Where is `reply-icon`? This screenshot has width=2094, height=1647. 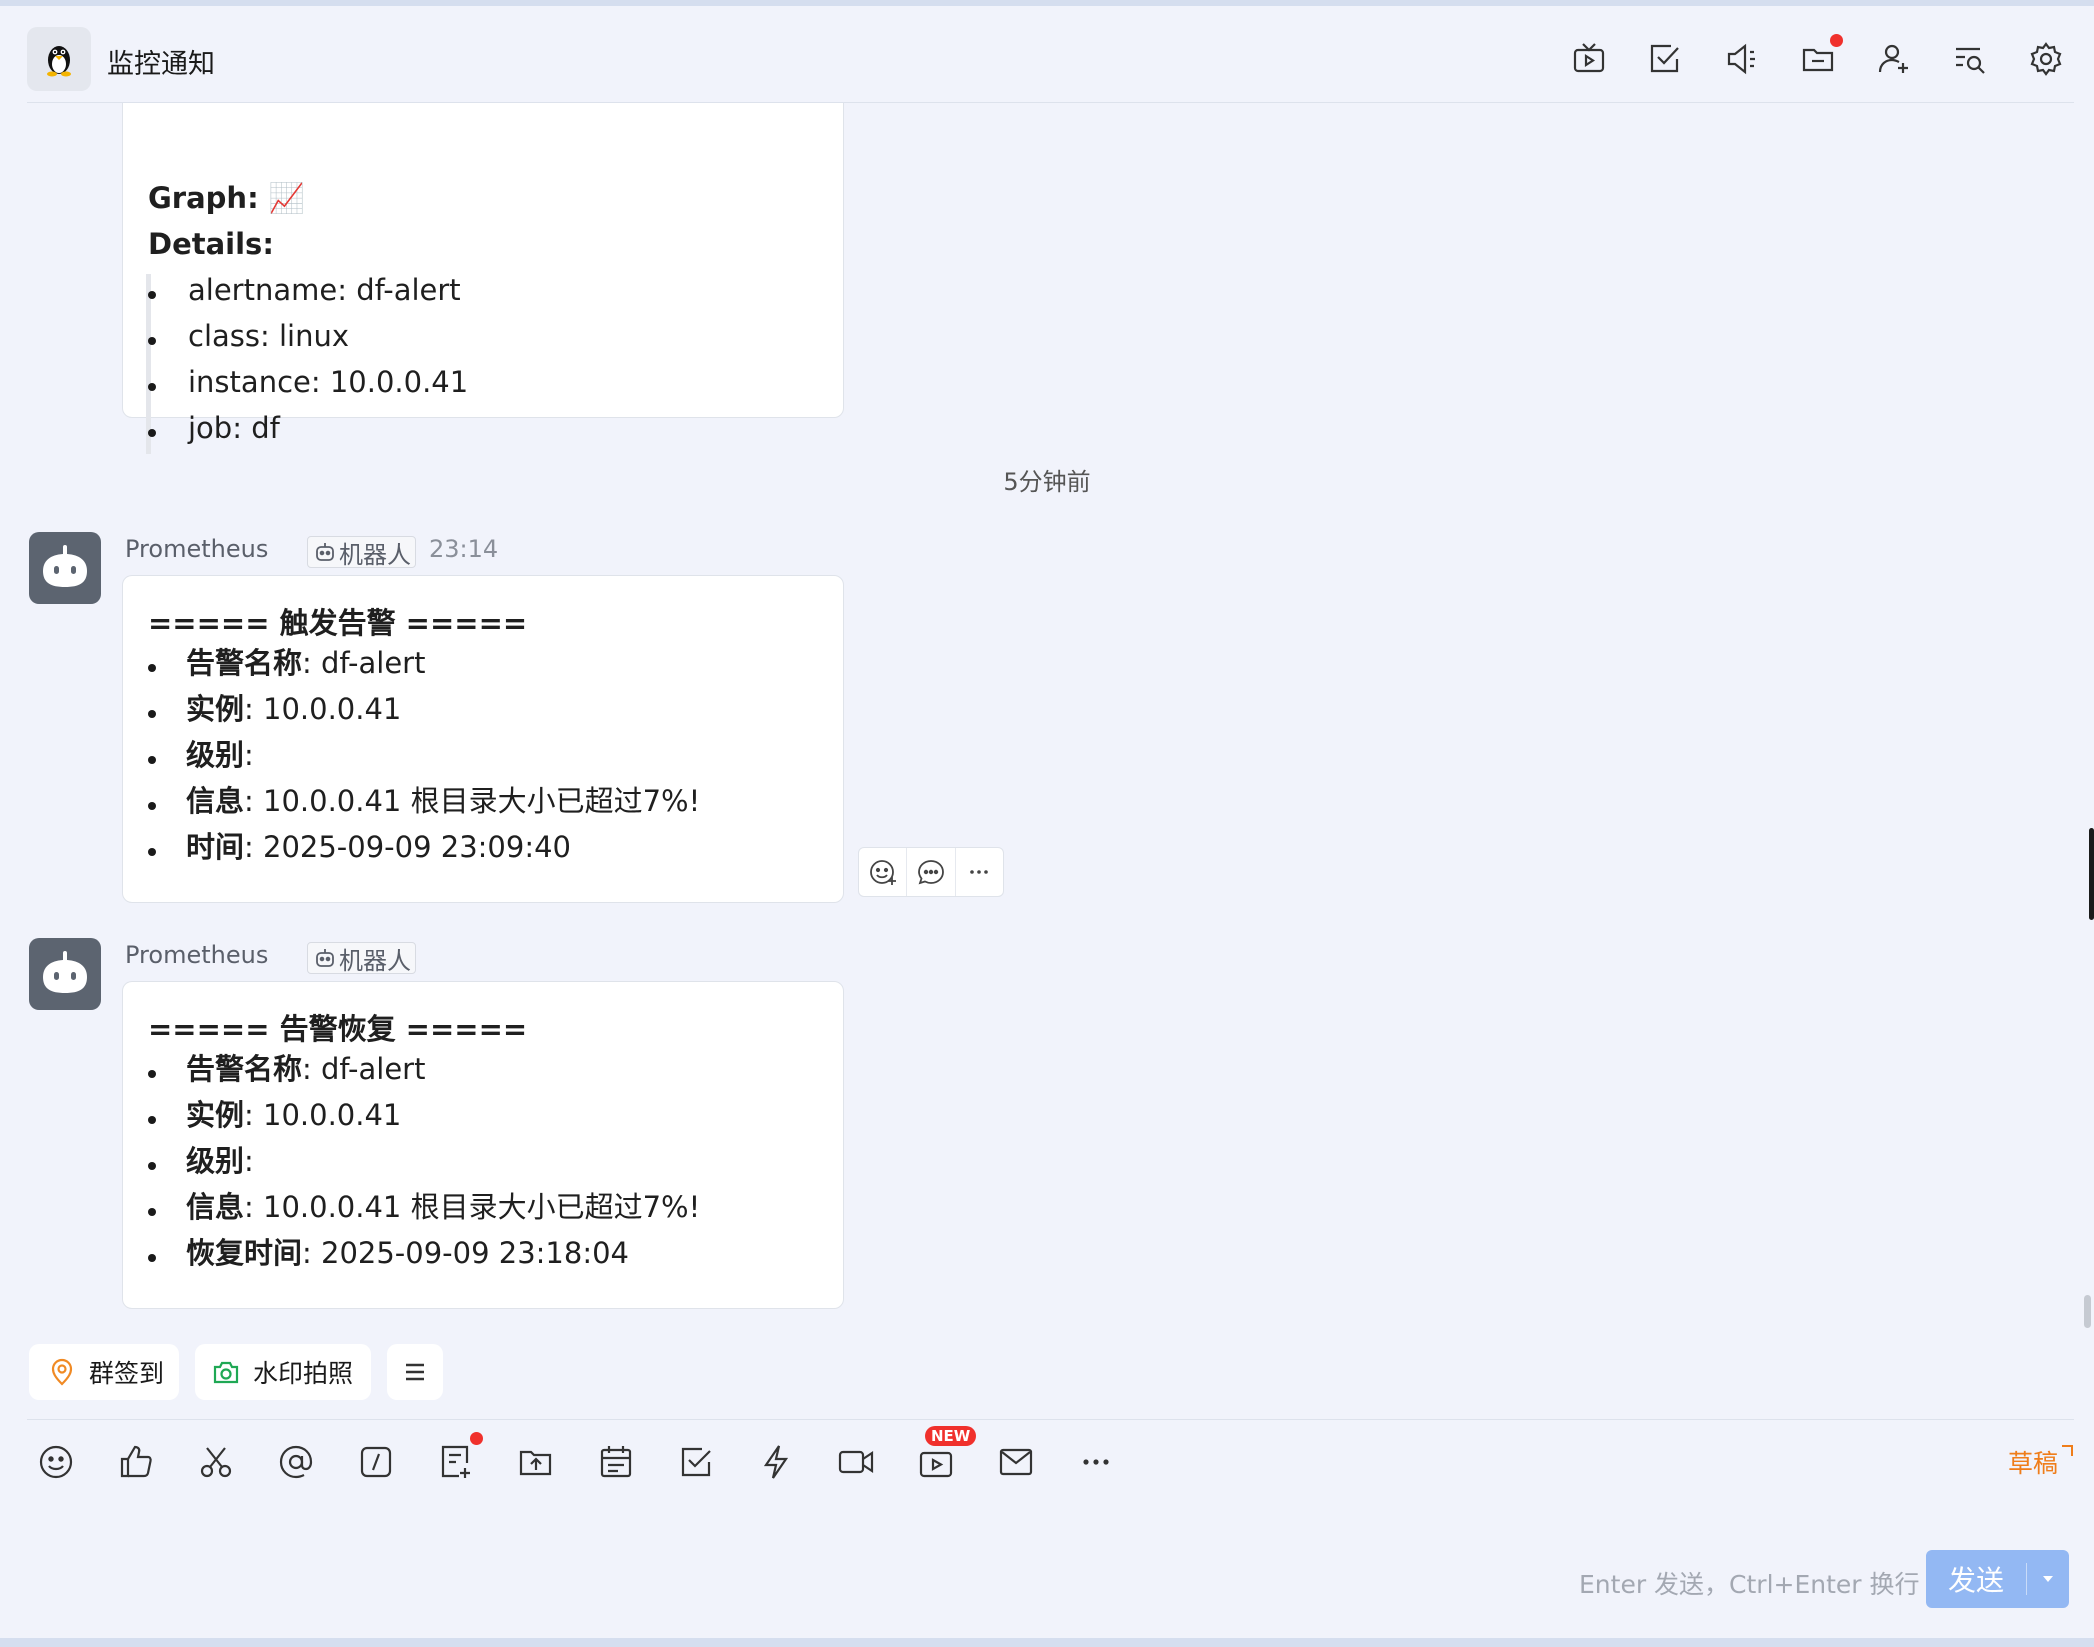 reply-icon is located at coordinates (931, 872).